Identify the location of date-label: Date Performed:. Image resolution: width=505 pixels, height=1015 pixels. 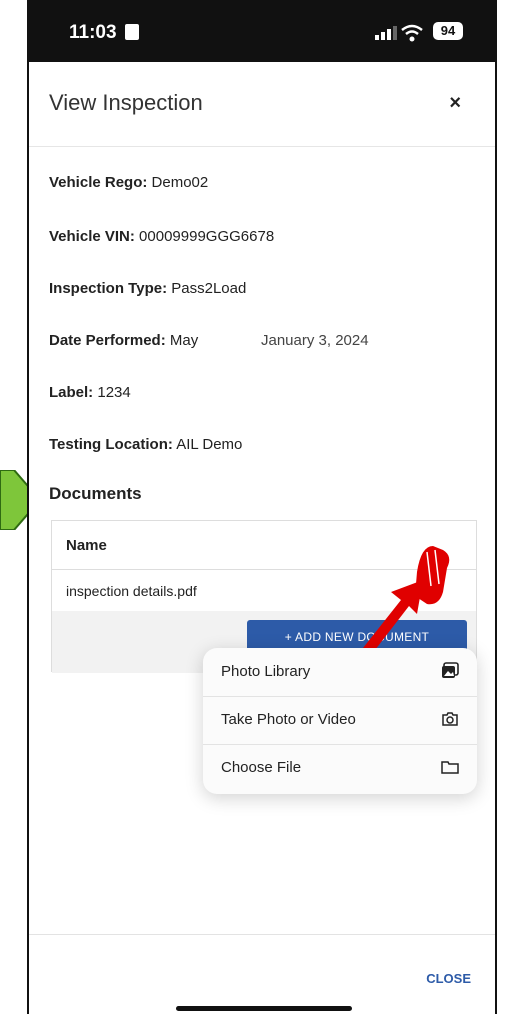
(107, 340).